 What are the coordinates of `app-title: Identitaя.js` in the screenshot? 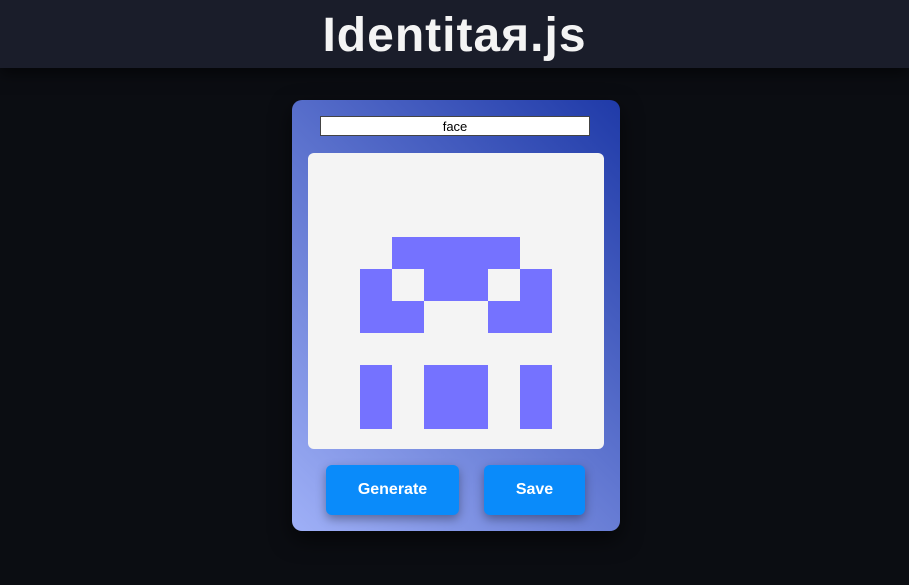 It's located at (454, 35).